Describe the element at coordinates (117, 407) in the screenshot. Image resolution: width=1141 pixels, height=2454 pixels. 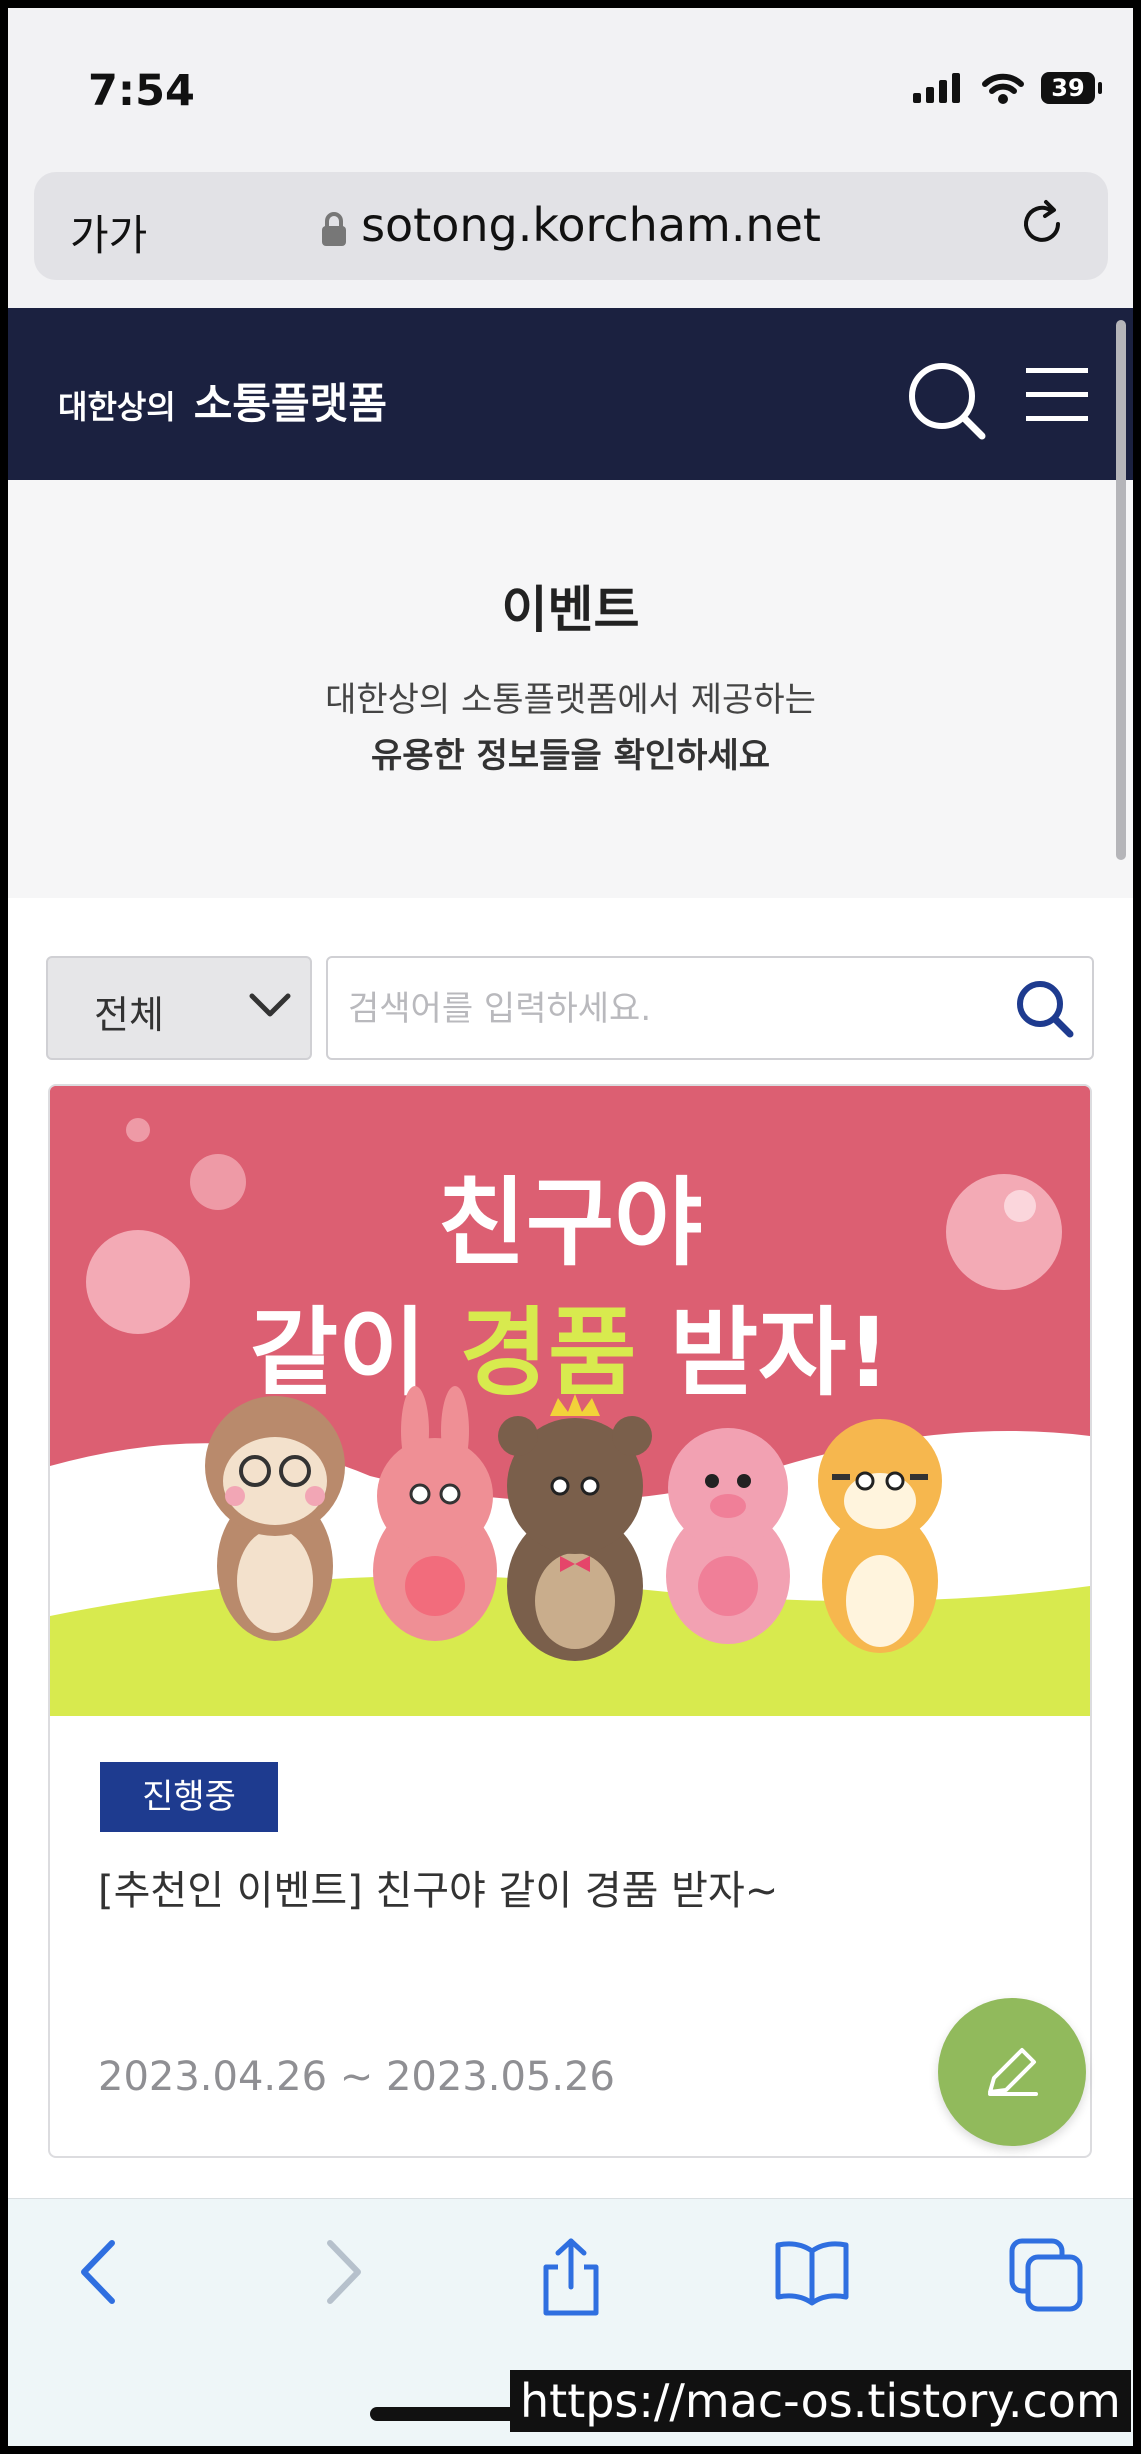
I see `logo-small-text: 대한상의` at that location.